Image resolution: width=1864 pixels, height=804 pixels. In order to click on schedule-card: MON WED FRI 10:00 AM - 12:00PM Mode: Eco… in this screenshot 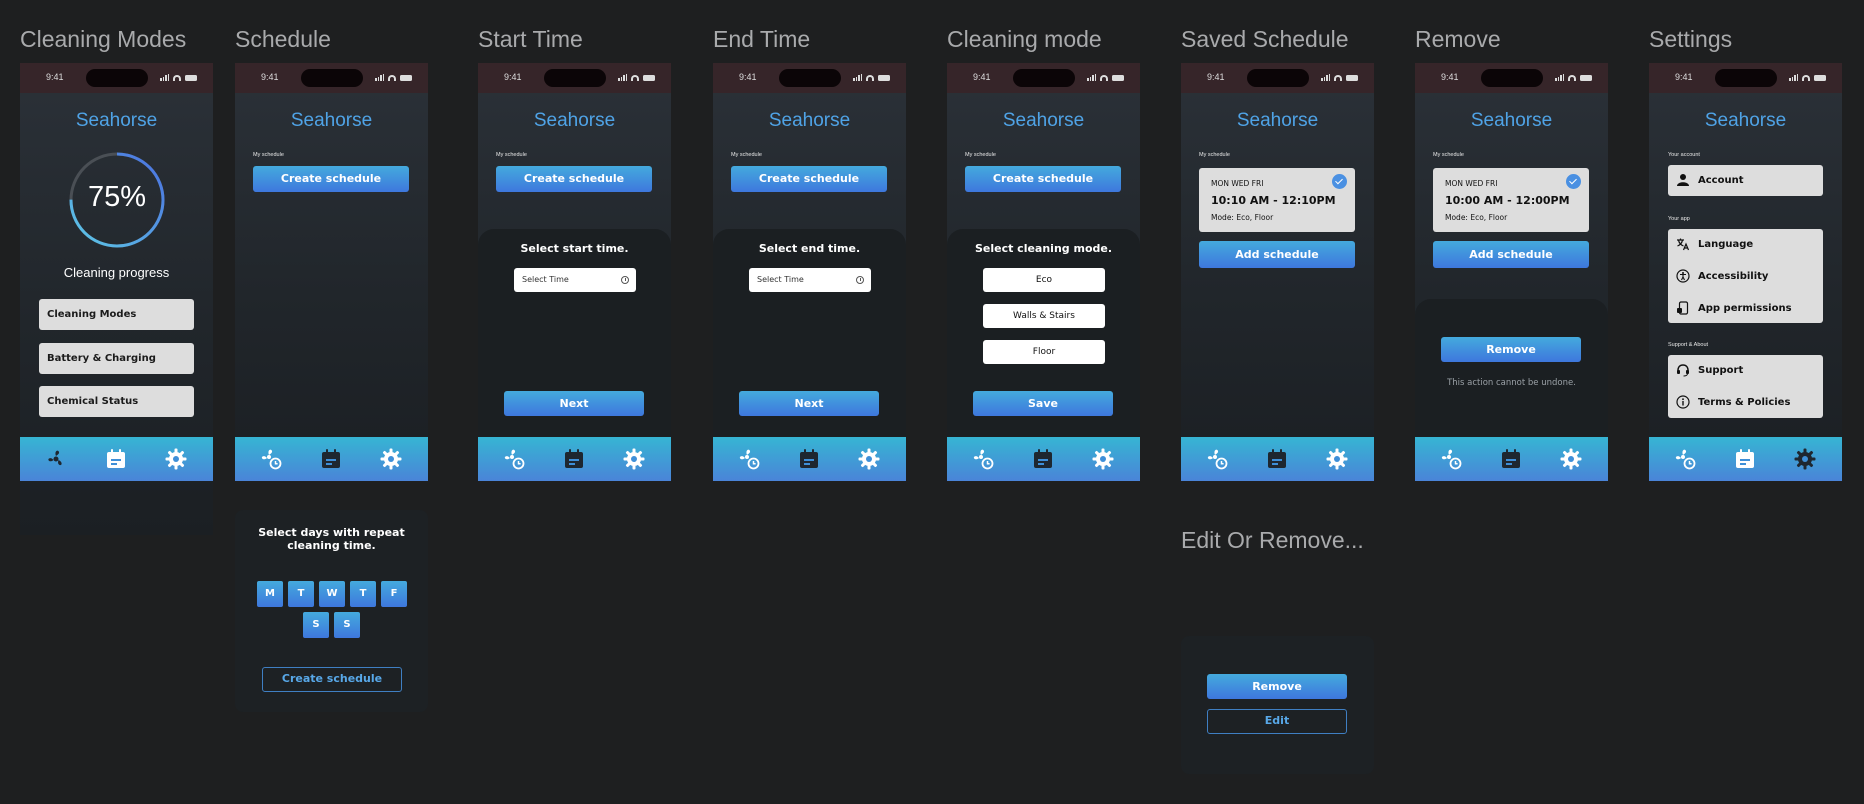, I will do `click(1511, 200)`.